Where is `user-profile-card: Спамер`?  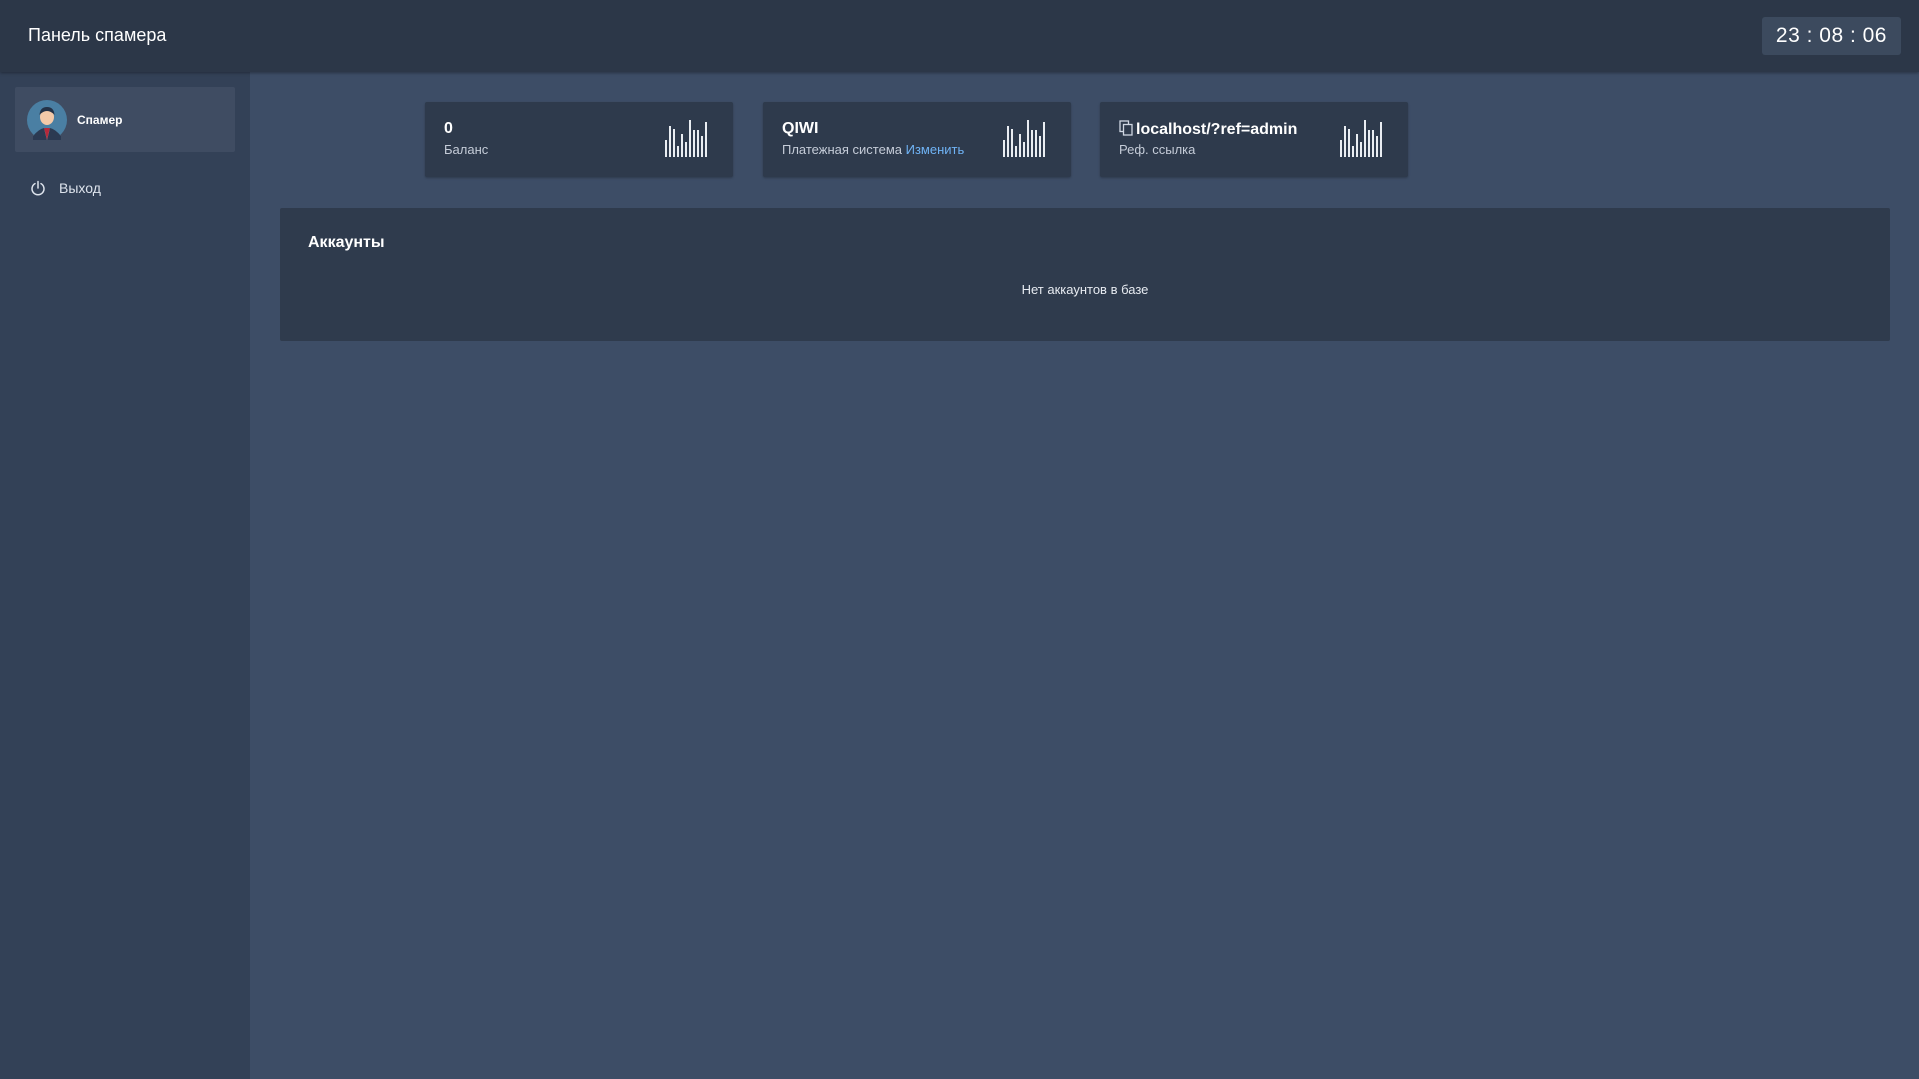
user-profile-card: Спамер is located at coordinates (125, 119).